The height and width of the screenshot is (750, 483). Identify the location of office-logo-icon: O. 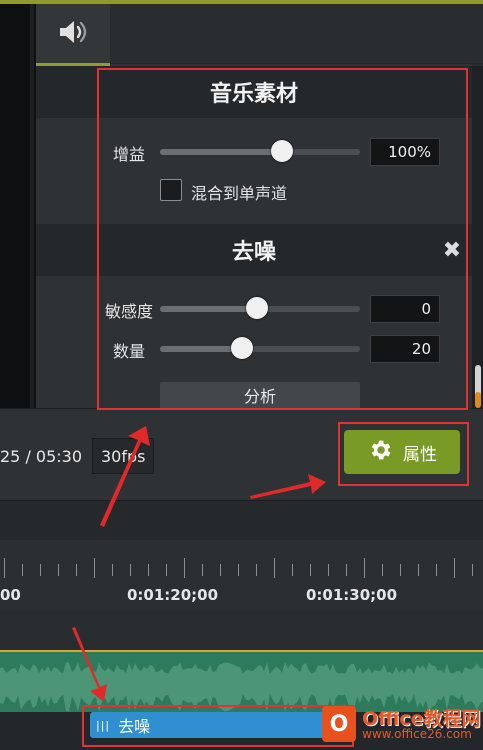
(339, 724).